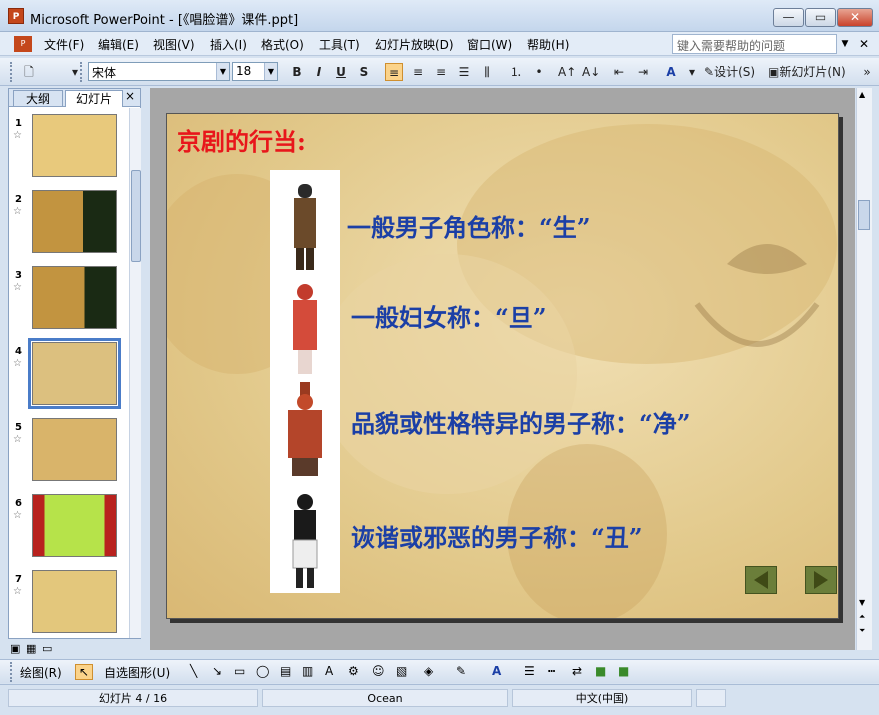 The image size is (879, 715). What do you see at coordinates (74, 373) in the screenshot?
I see `slide-thumbnail-selected` at bounding box center [74, 373].